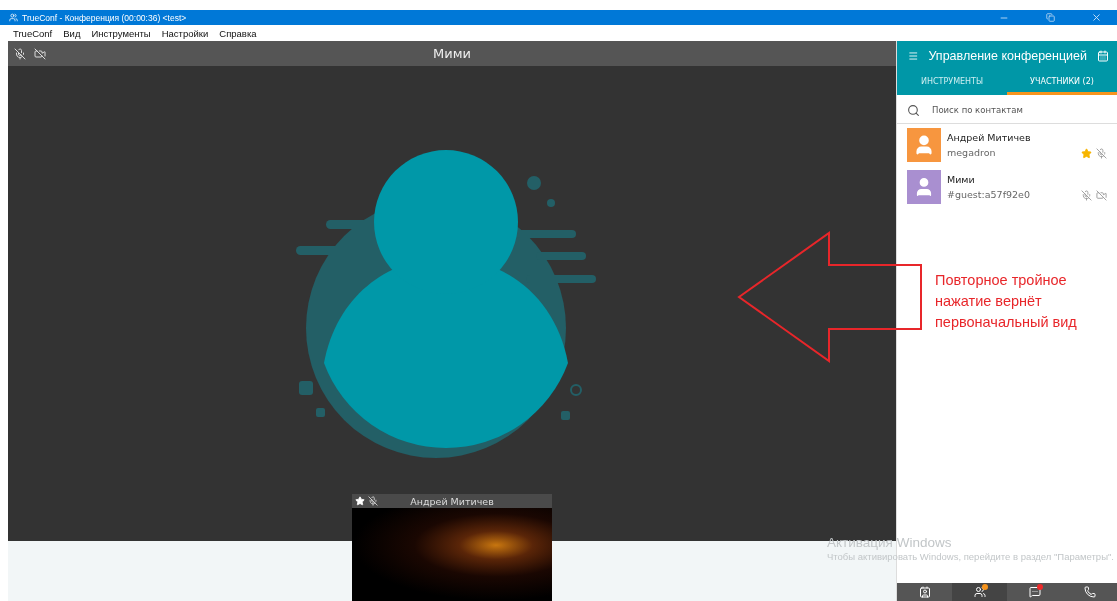 This screenshot has width=1117, height=601. Describe the element at coordinates (238, 33) in the screenshot. I see `menu-item: Справка` at that location.